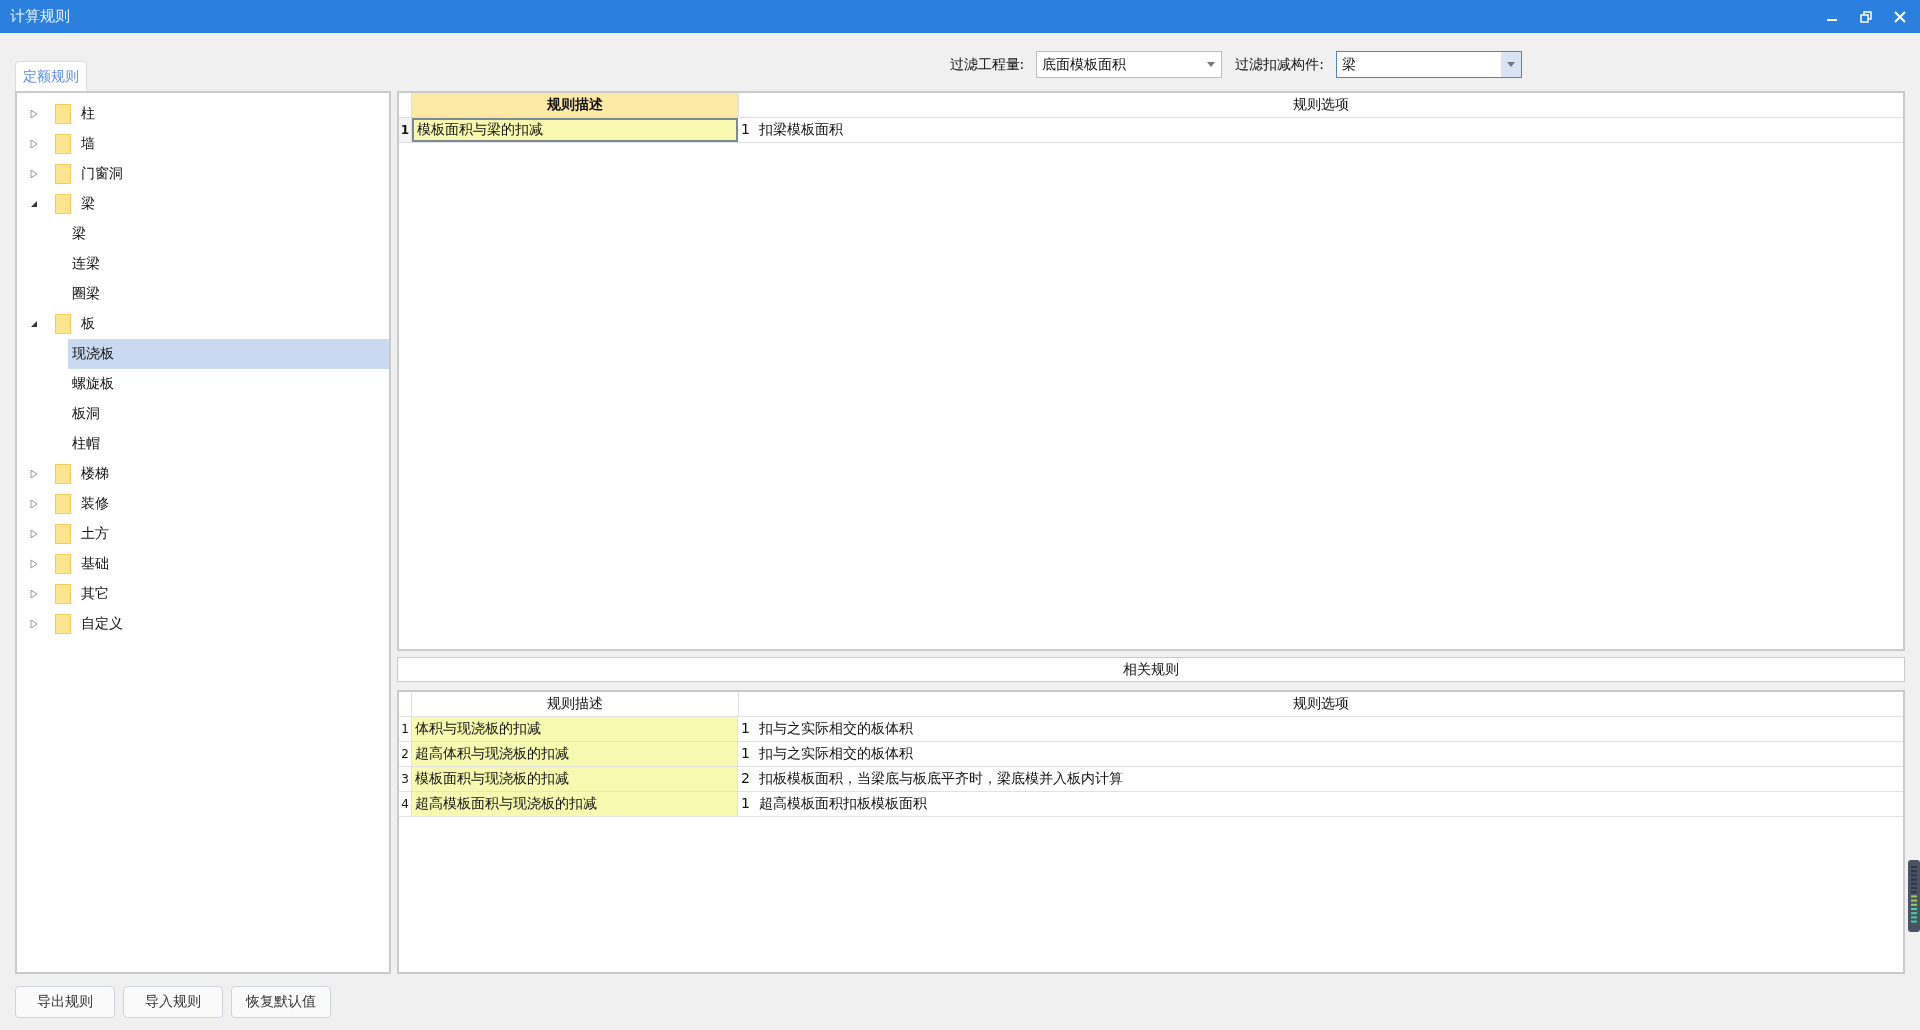  What do you see at coordinates (203, 504) in the screenshot?
I see `tree-item: 装修` at bounding box center [203, 504].